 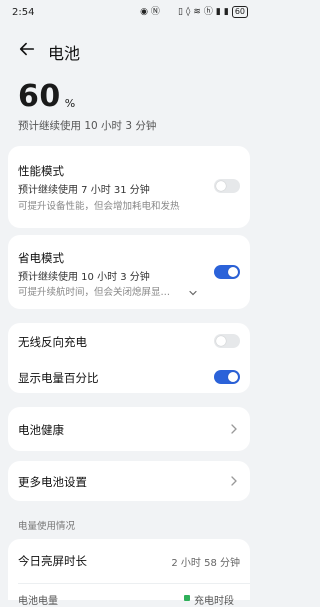 I want to click on status-time: 2:54, so click(x=23, y=12).